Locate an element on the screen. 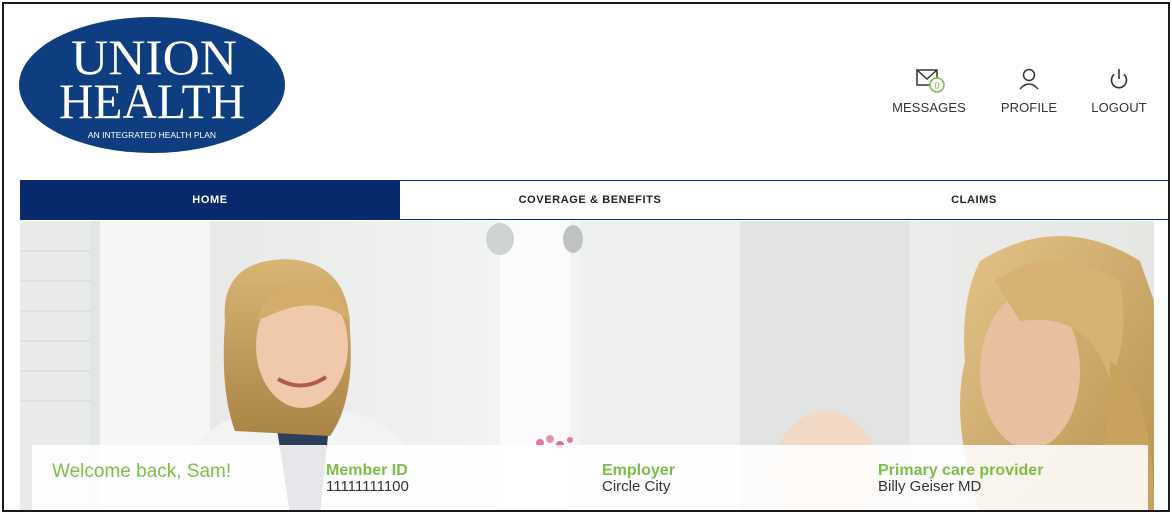 This screenshot has width=1172, height=514. member-id-value: 11111111100 is located at coordinates (367, 486).